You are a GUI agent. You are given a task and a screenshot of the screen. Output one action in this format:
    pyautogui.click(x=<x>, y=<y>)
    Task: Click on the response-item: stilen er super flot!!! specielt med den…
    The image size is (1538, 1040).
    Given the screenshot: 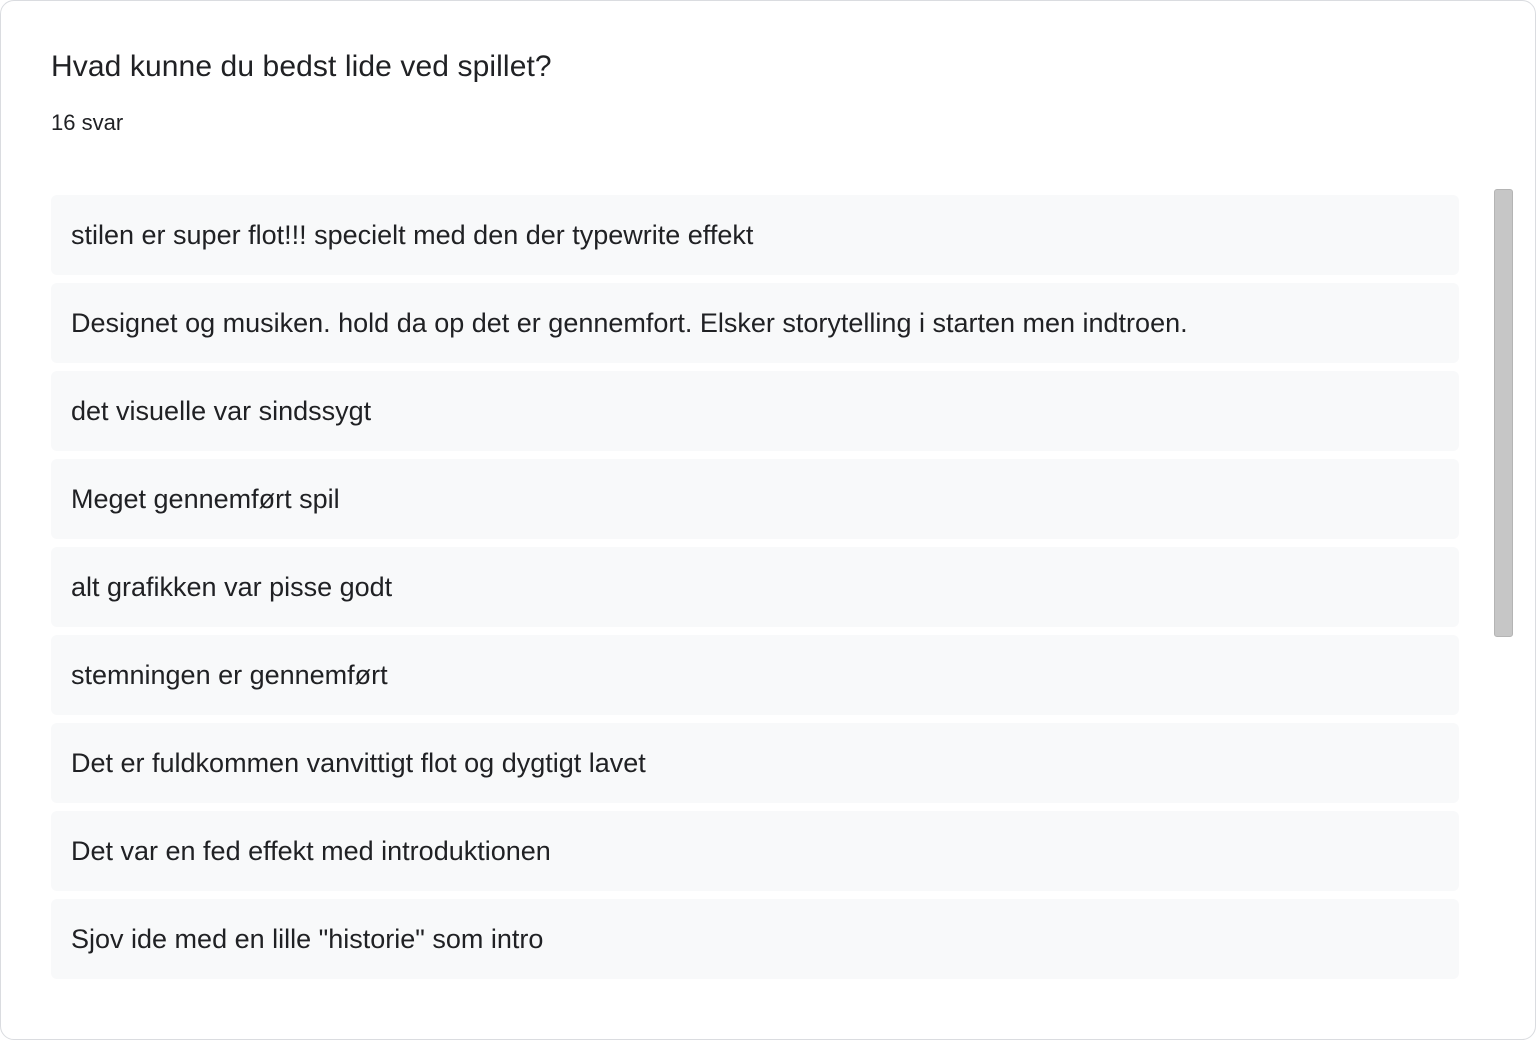 What is the action you would take?
    pyautogui.click(x=755, y=235)
    